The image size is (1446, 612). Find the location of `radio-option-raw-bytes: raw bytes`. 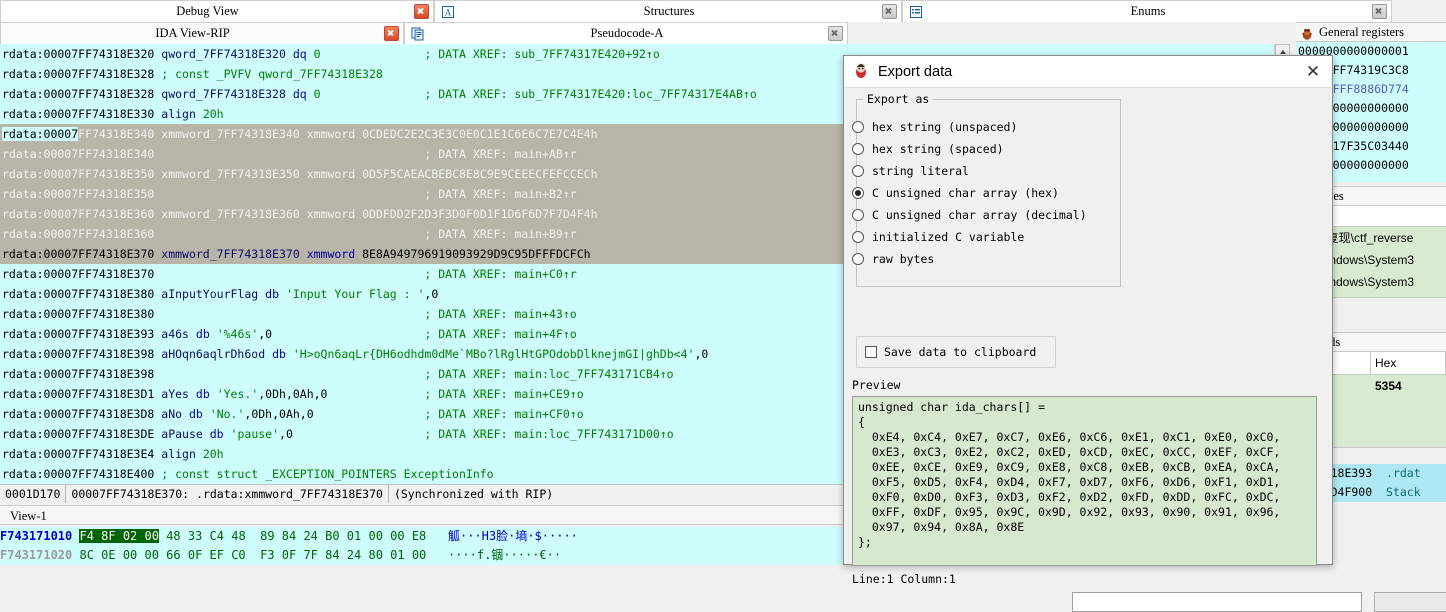

radio-option-raw-bytes: raw bytes is located at coordinates (893, 259).